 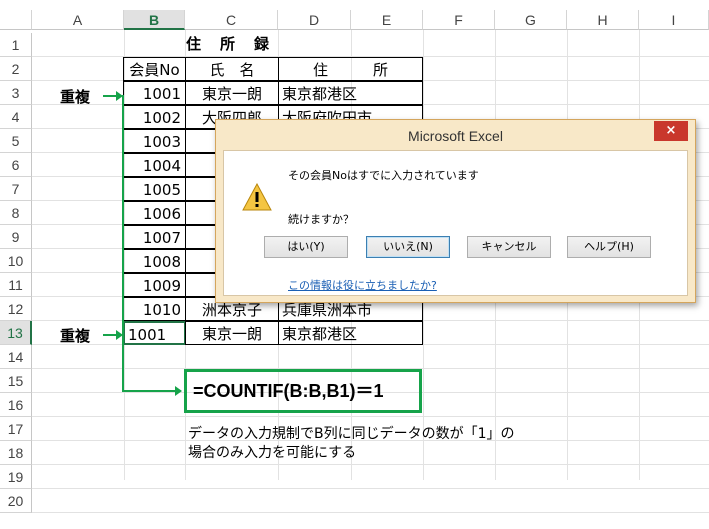 What do you see at coordinates (383, 175) in the screenshot?
I see `dialog-message: その会員Noはすでに入力されています` at bounding box center [383, 175].